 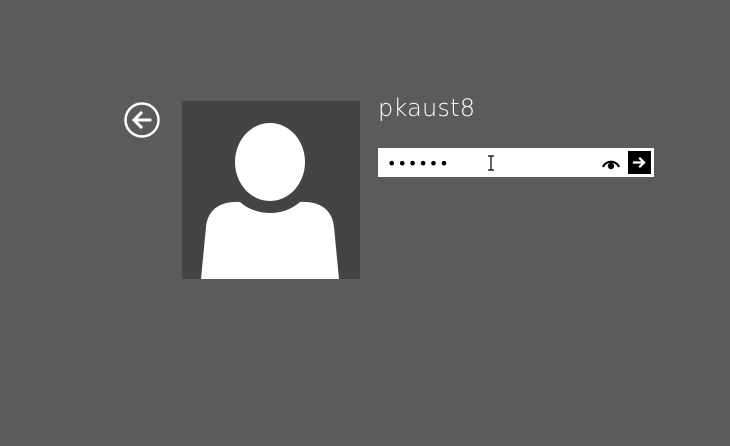 What do you see at coordinates (270, 201) in the screenshot?
I see `user-silhouette-icon` at bounding box center [270, 201].